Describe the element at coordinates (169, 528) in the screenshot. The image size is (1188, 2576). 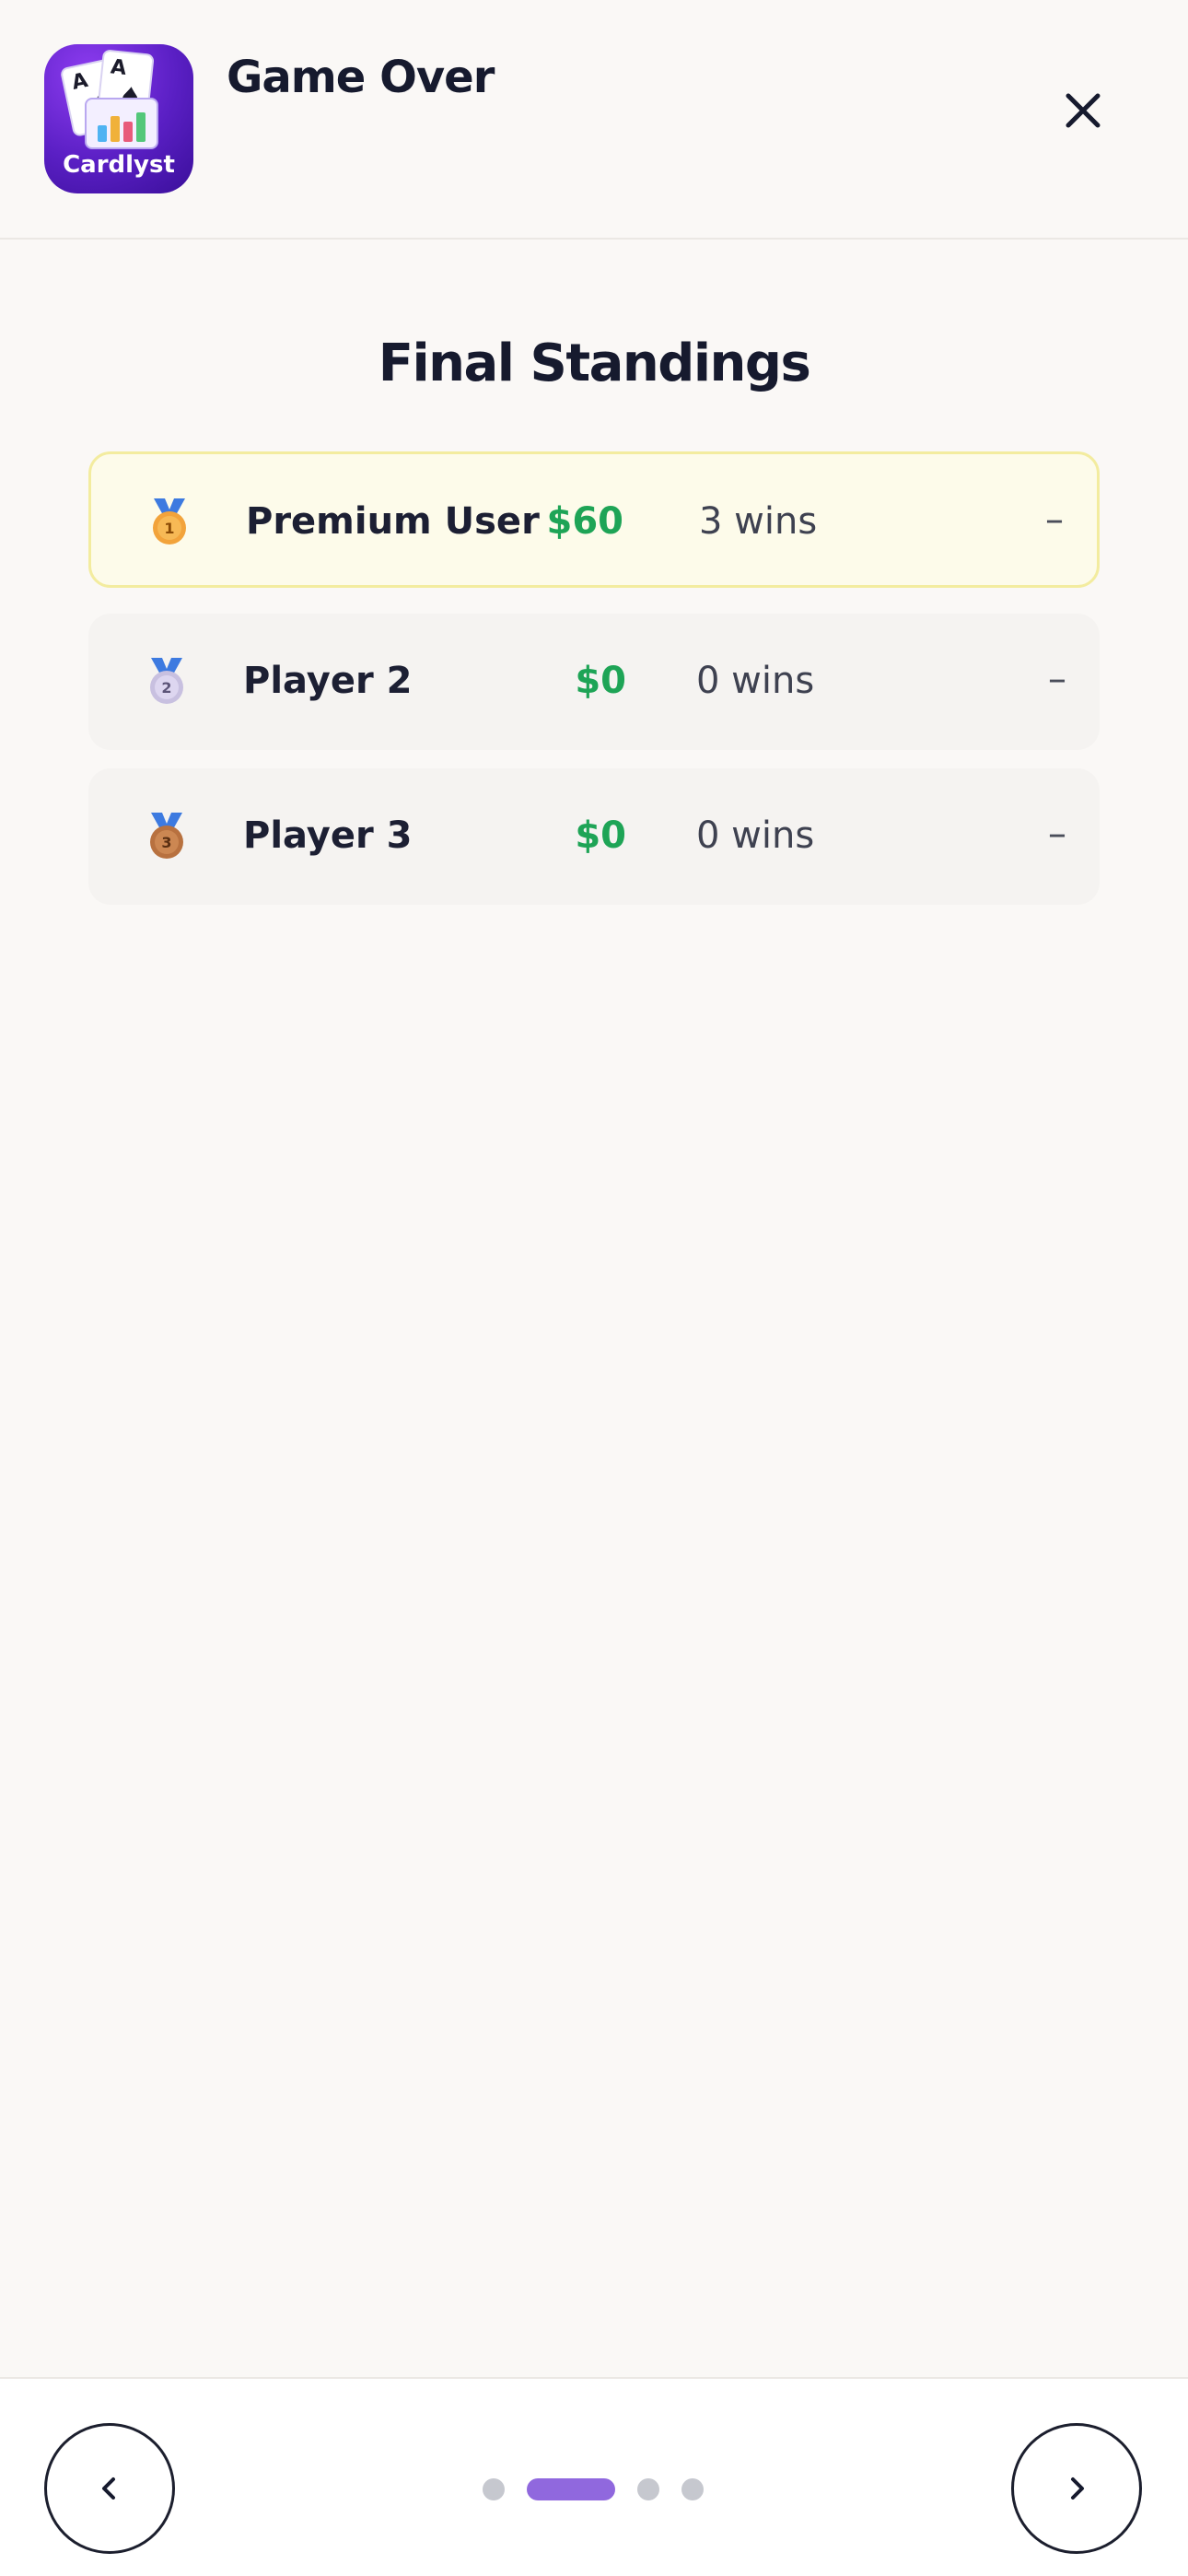
I see `svg-text: 1` at that location.